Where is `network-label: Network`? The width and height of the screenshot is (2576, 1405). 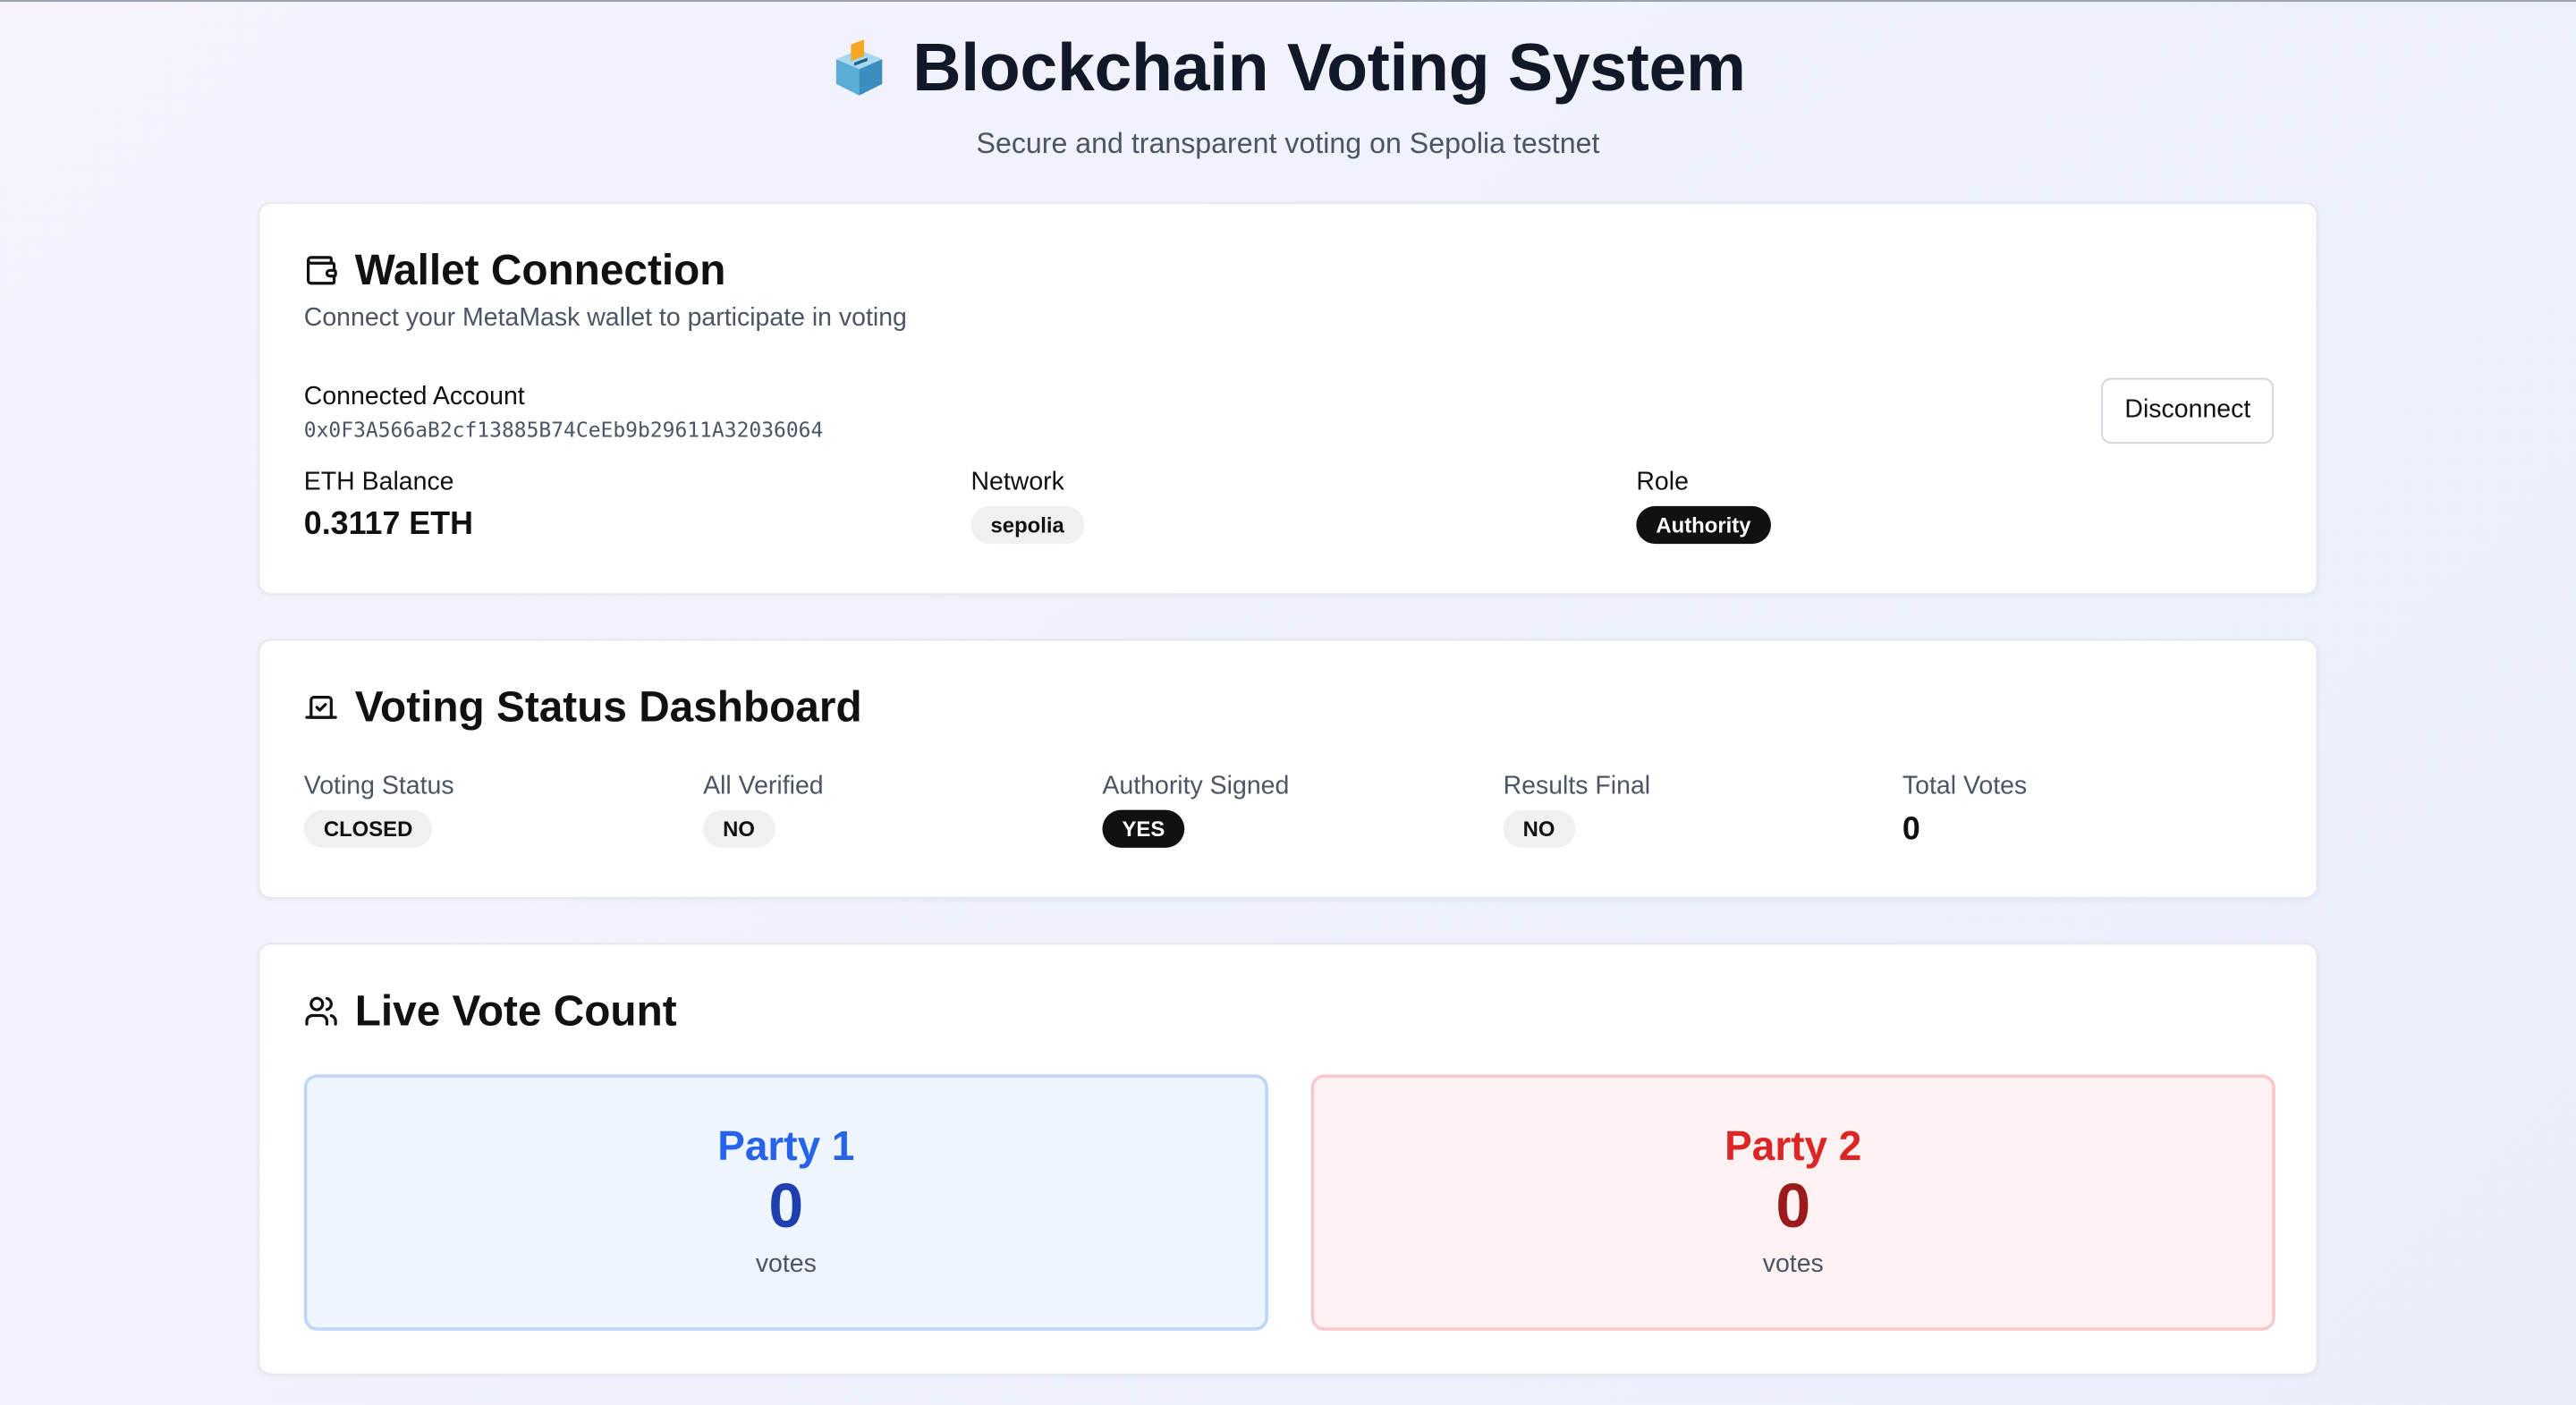
network-label: Network is located at coordinates (1017, 482).